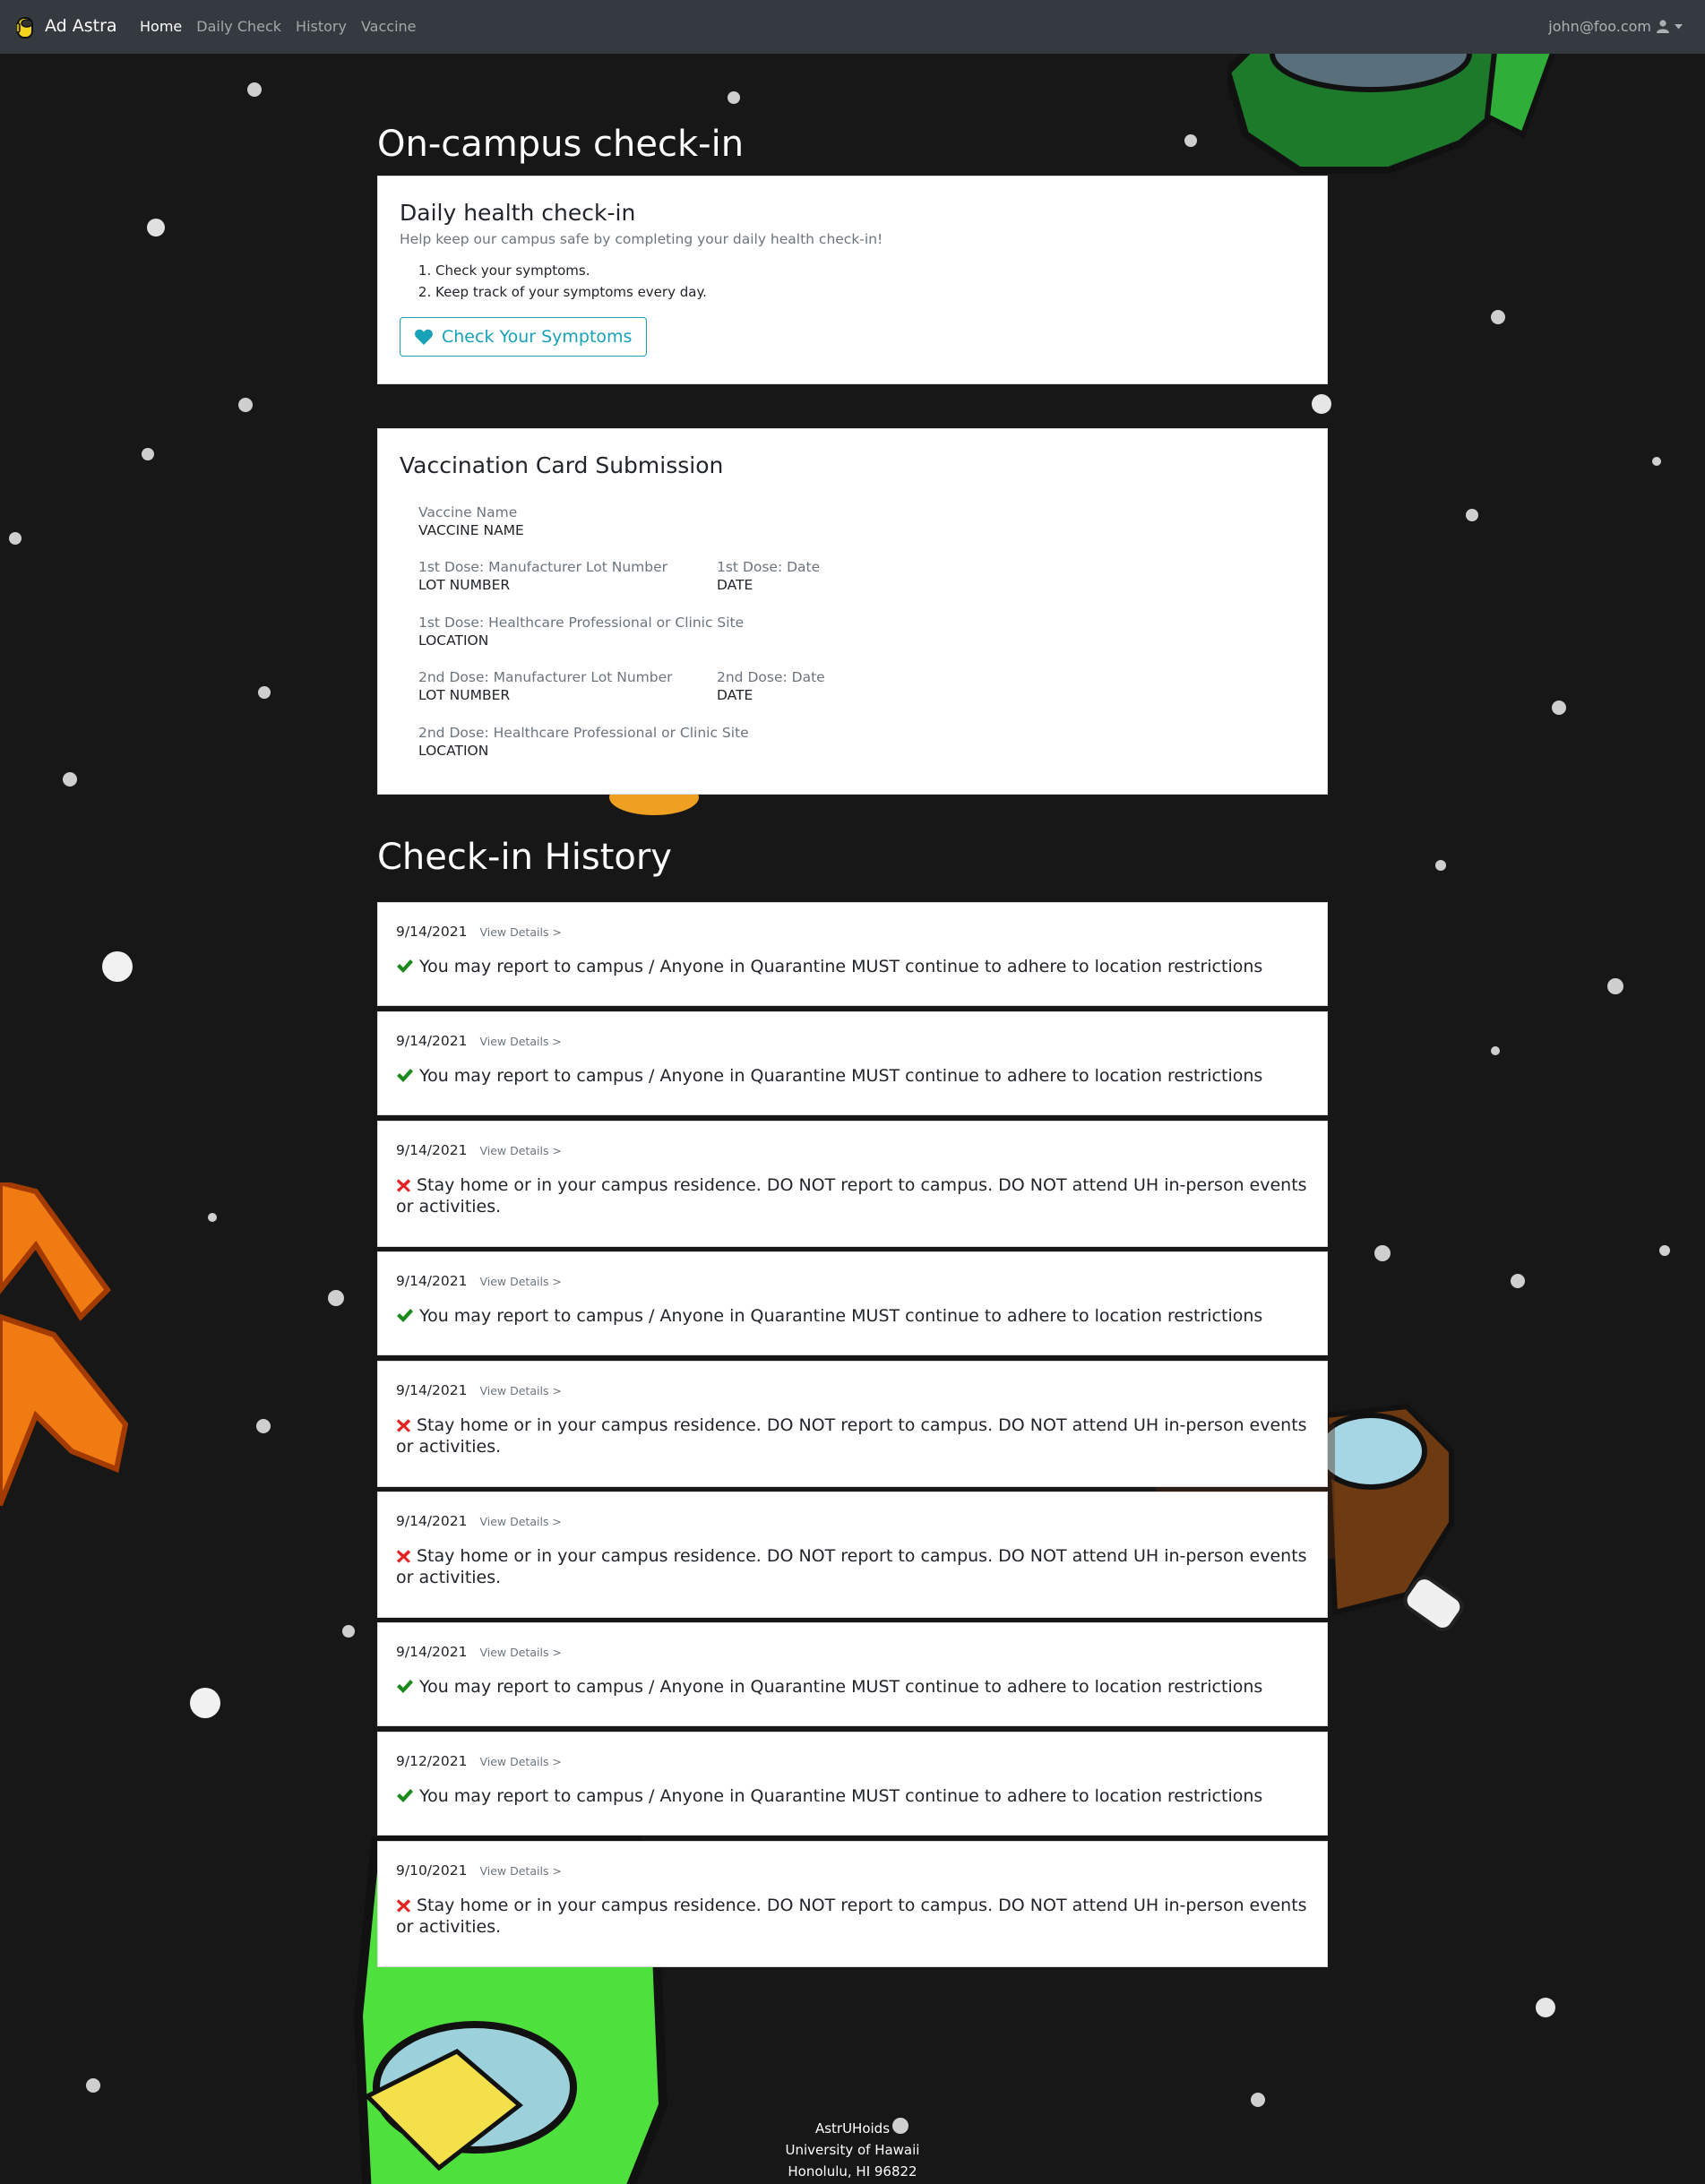  I want to click on checkin-section-title: On-campus check-in, so click(561, 145).